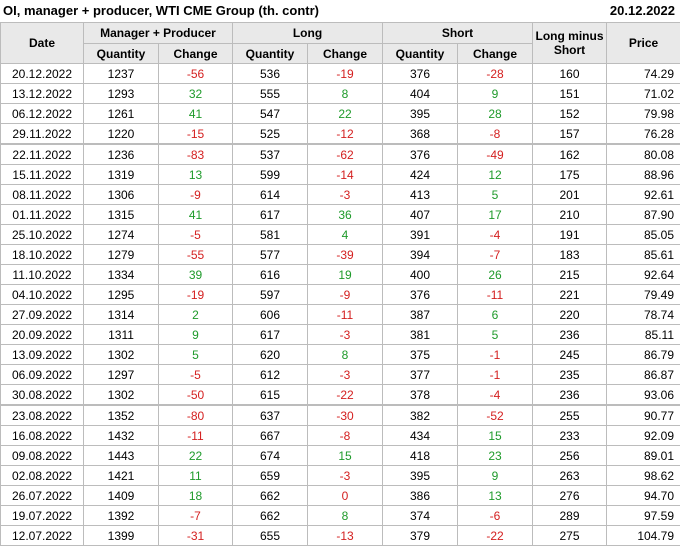 Image resolution: width=680 pixels, height=548 pixels. Describe the element at coordinates (495, 73) in the screenshot. I see `short-change: -28` at that location.